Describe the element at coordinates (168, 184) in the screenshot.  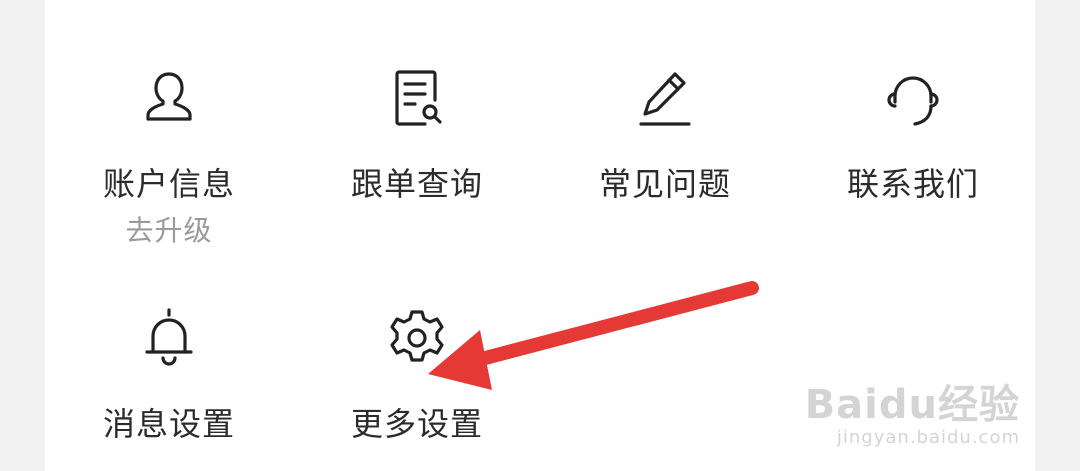
I see `menu-item-label: 账户信息` at that location.